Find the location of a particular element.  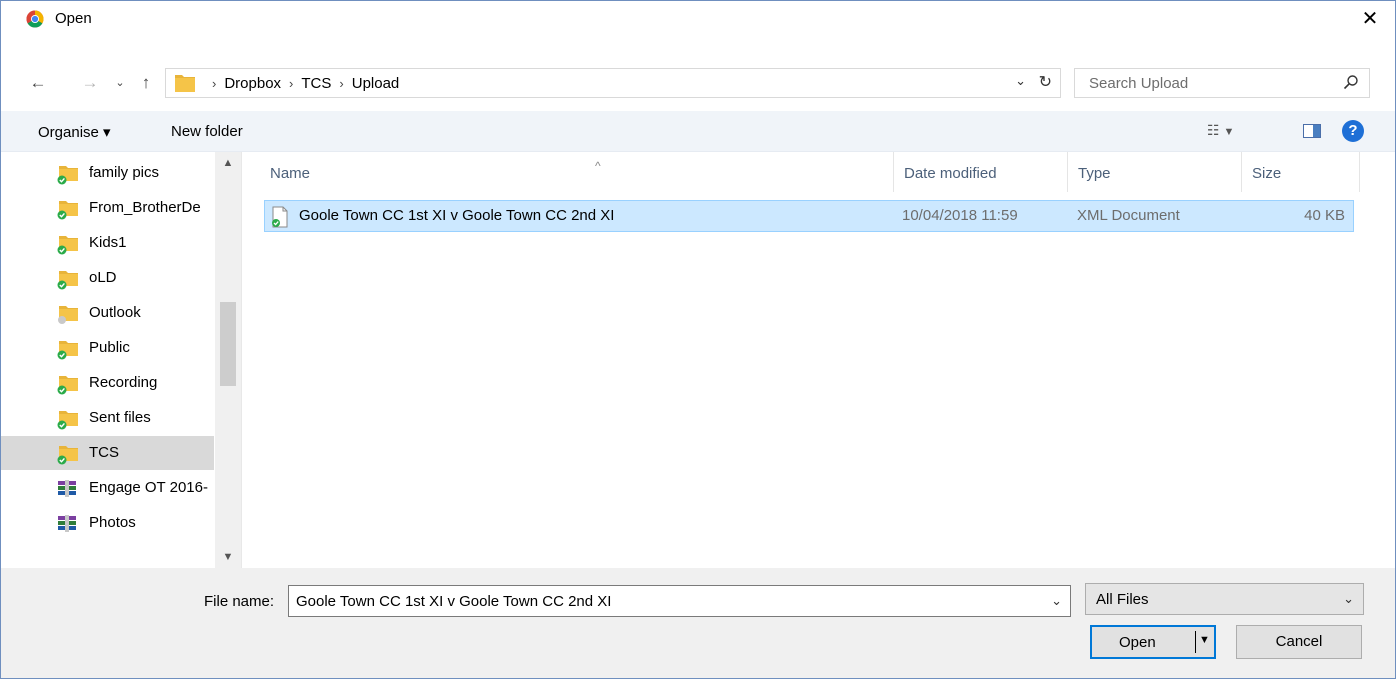

open-button: Open ▼ is located at coordinates (1153, 642).